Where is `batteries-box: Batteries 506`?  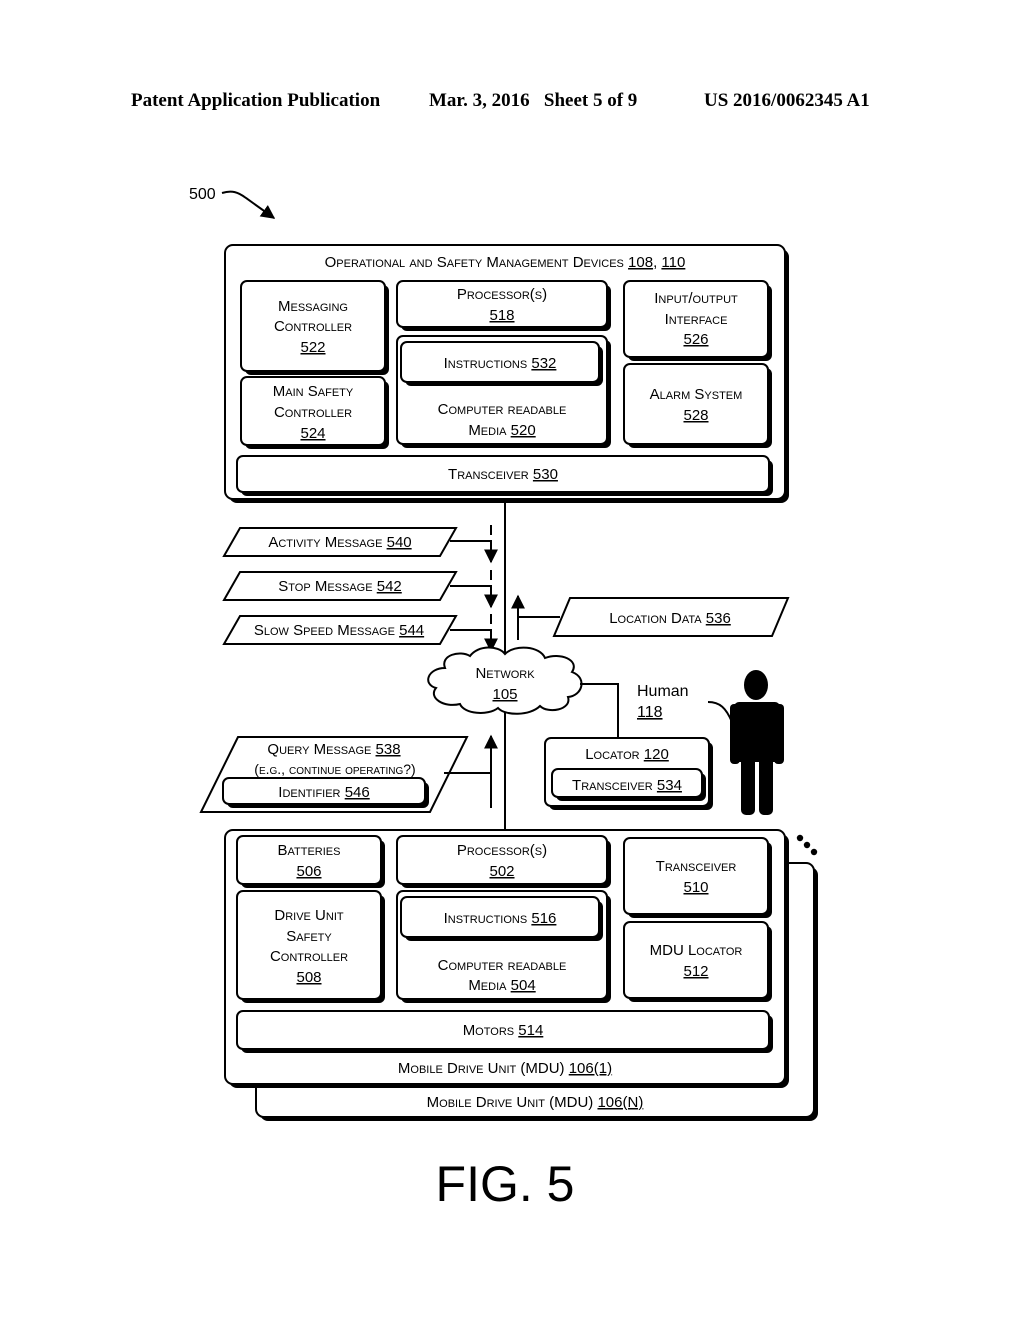
batteries-box: Batteries 506 is located at coordinates (310, 861).